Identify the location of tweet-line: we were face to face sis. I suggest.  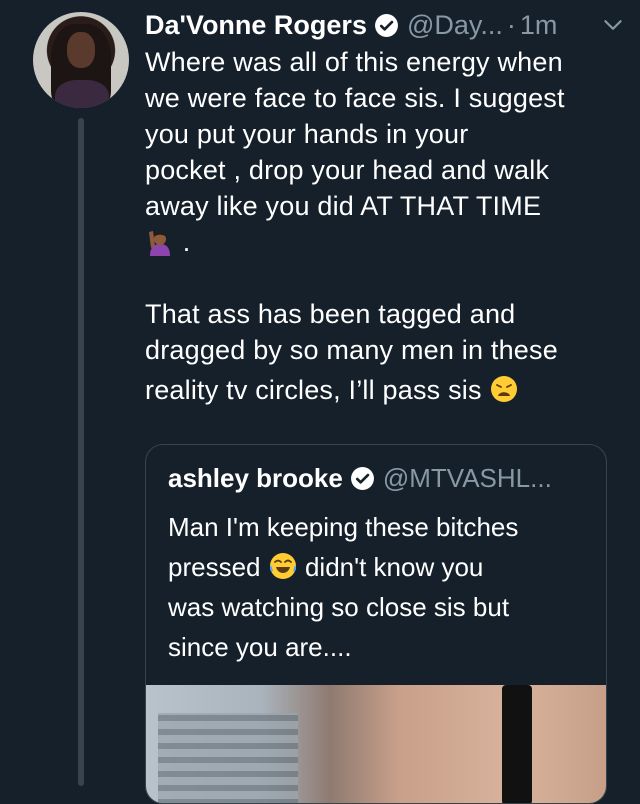
(355, 98).